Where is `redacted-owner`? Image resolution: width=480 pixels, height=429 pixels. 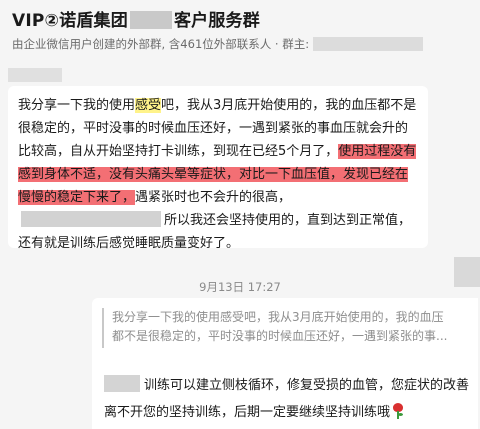 redacted-owner is located at coordinates (368, 44).